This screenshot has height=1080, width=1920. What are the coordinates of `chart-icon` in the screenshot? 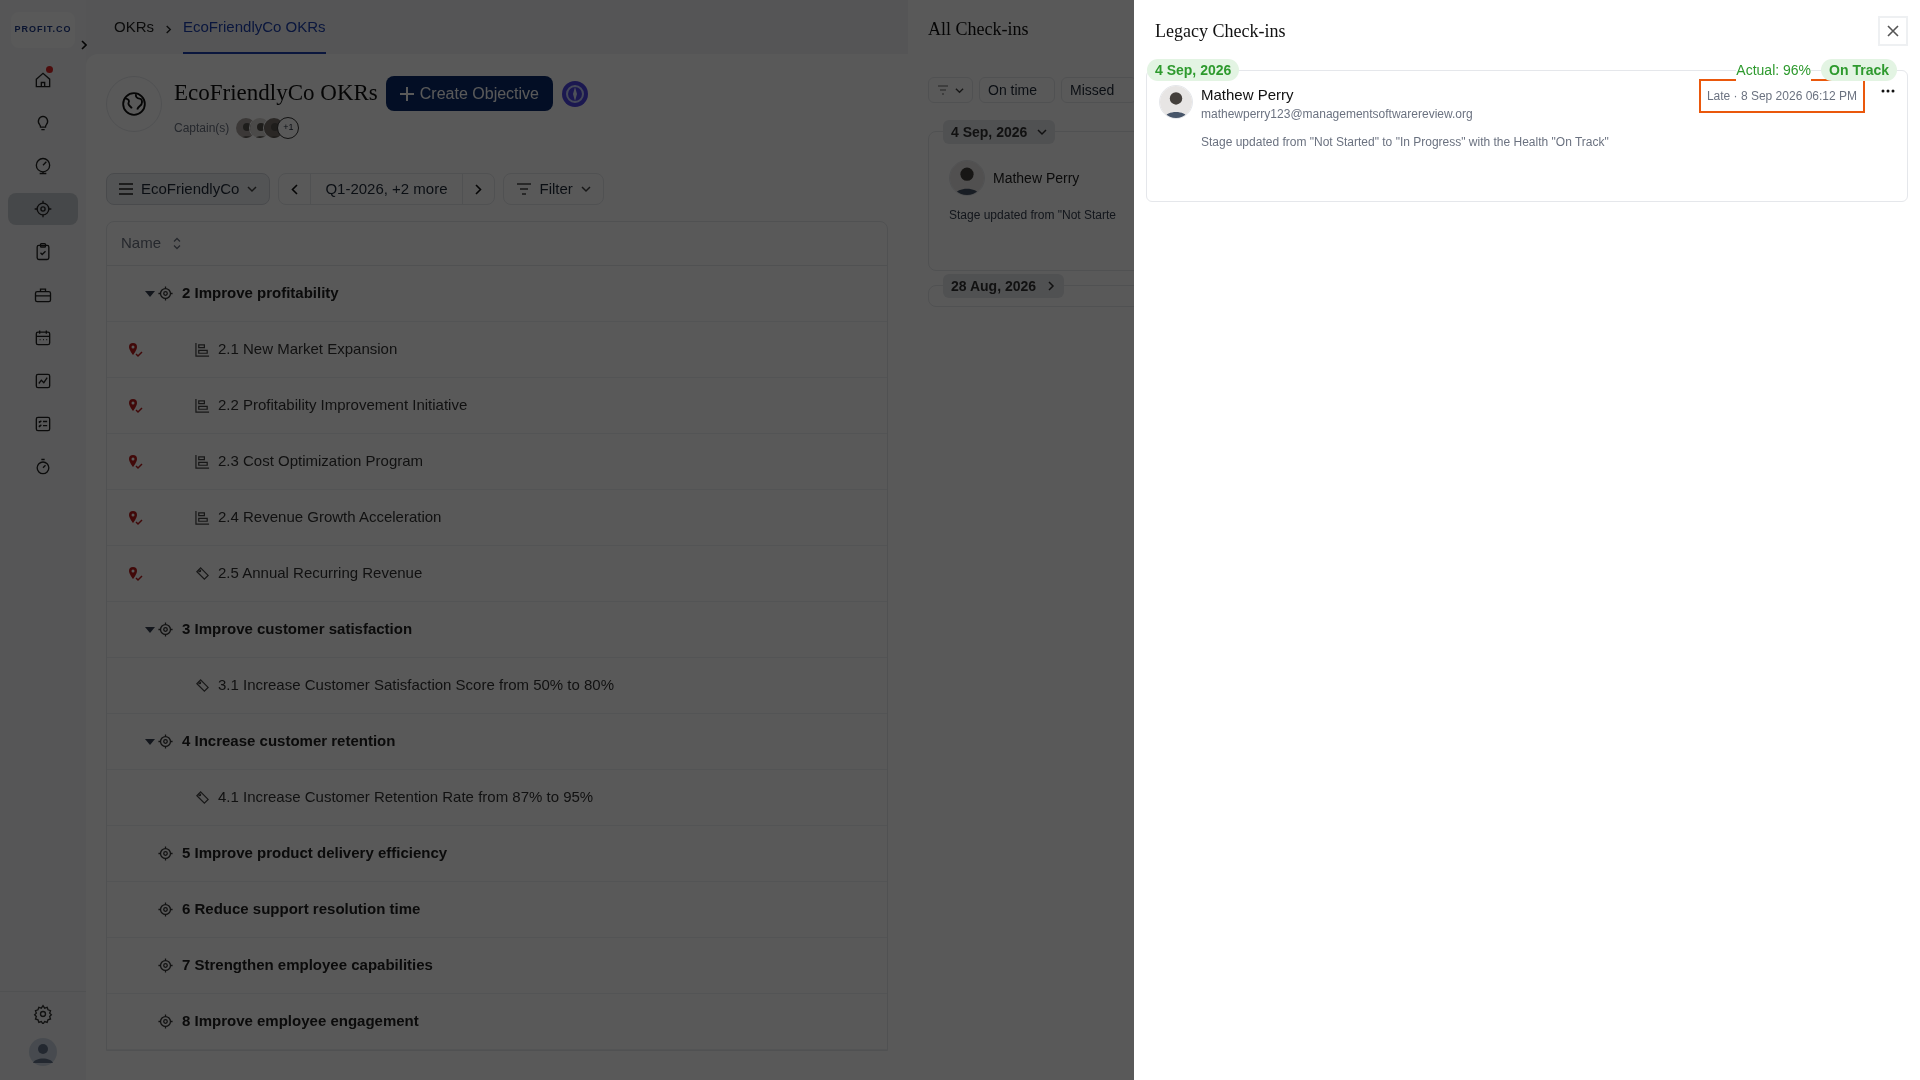 It's located at (43, 381).